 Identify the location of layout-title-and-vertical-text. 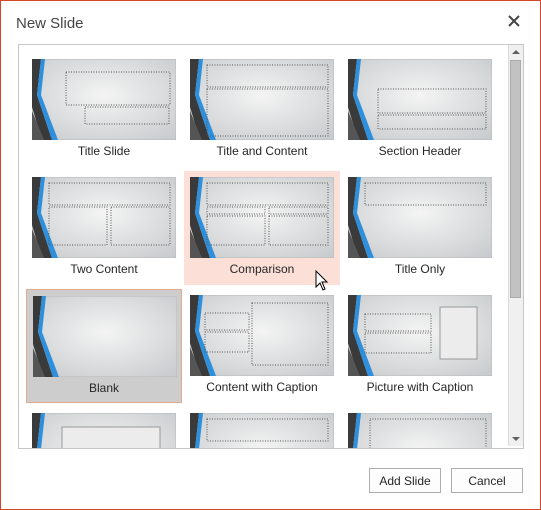
(262, 427).